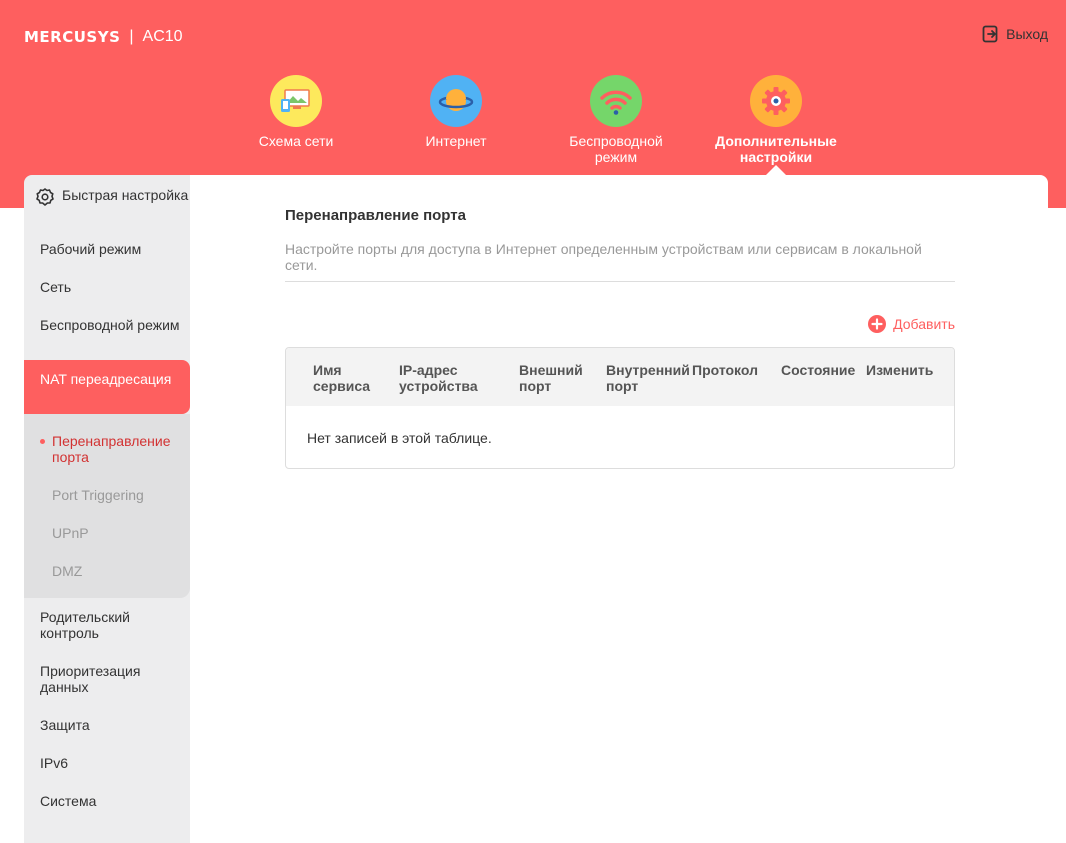  What do you see at coordinates (456, 101) in the screenshot?
I see `globe-planet-icon` at bounding box center [456, 101].